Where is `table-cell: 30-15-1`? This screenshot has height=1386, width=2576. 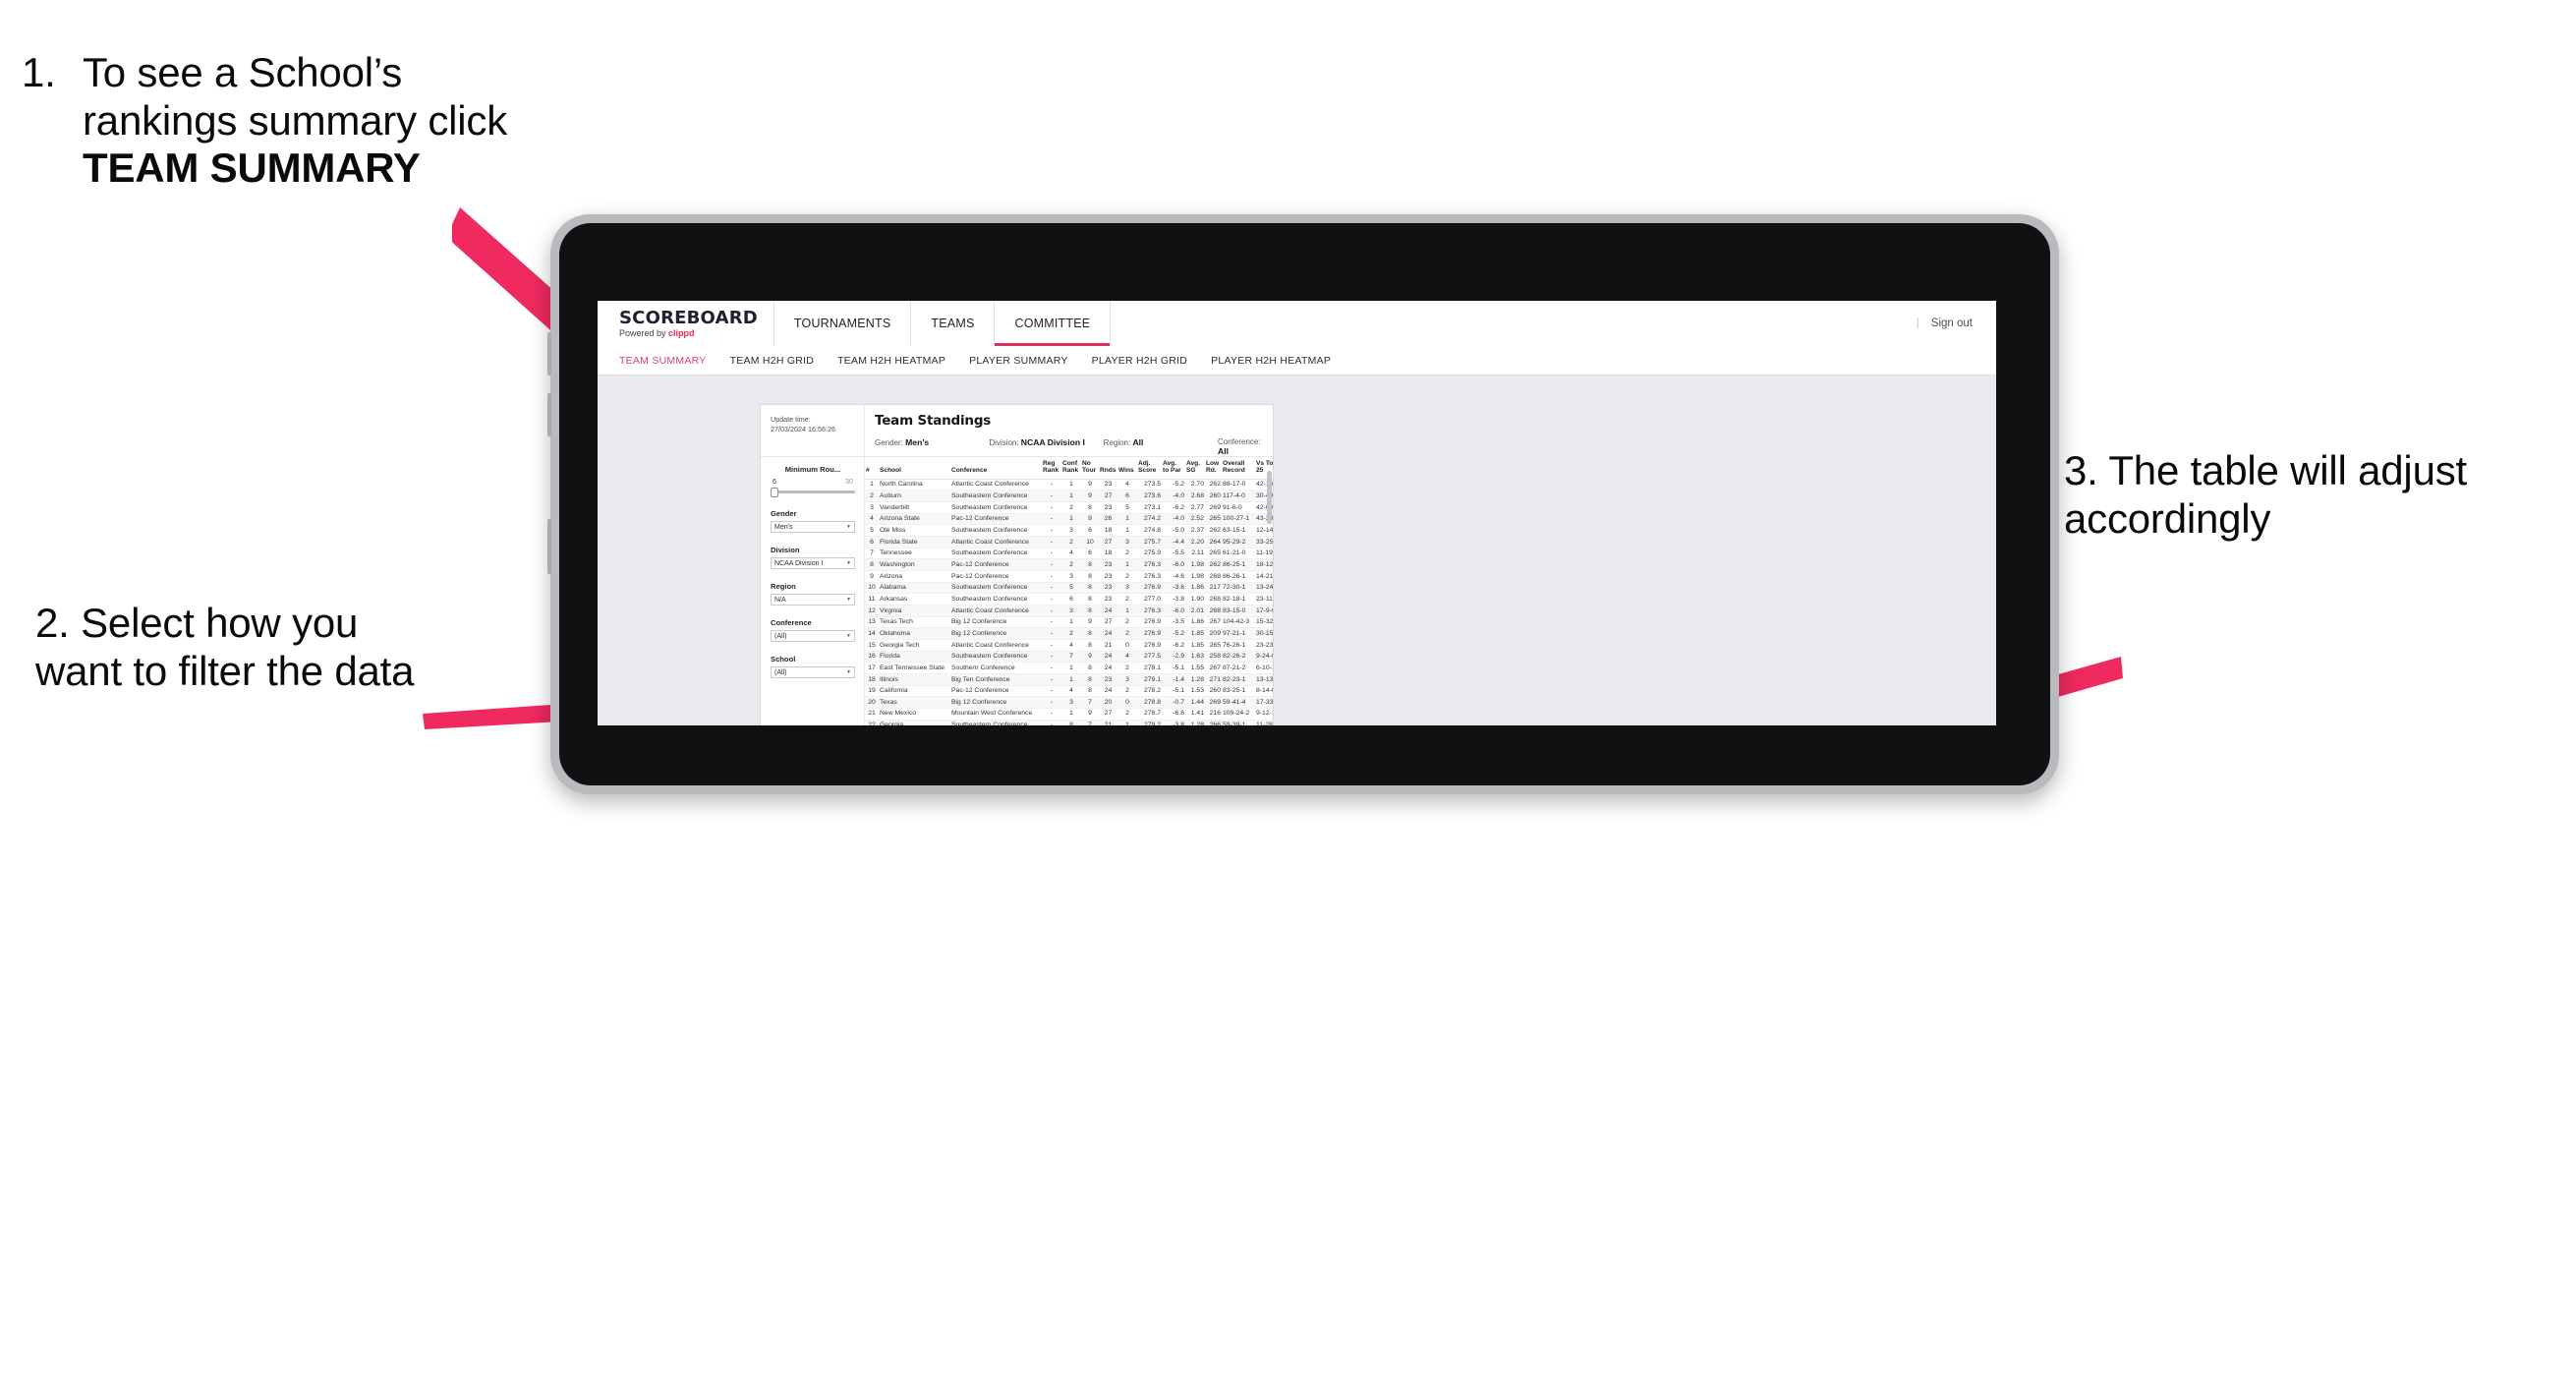
table-cell: 30-15-1 is located at coordinates (1264, 633).